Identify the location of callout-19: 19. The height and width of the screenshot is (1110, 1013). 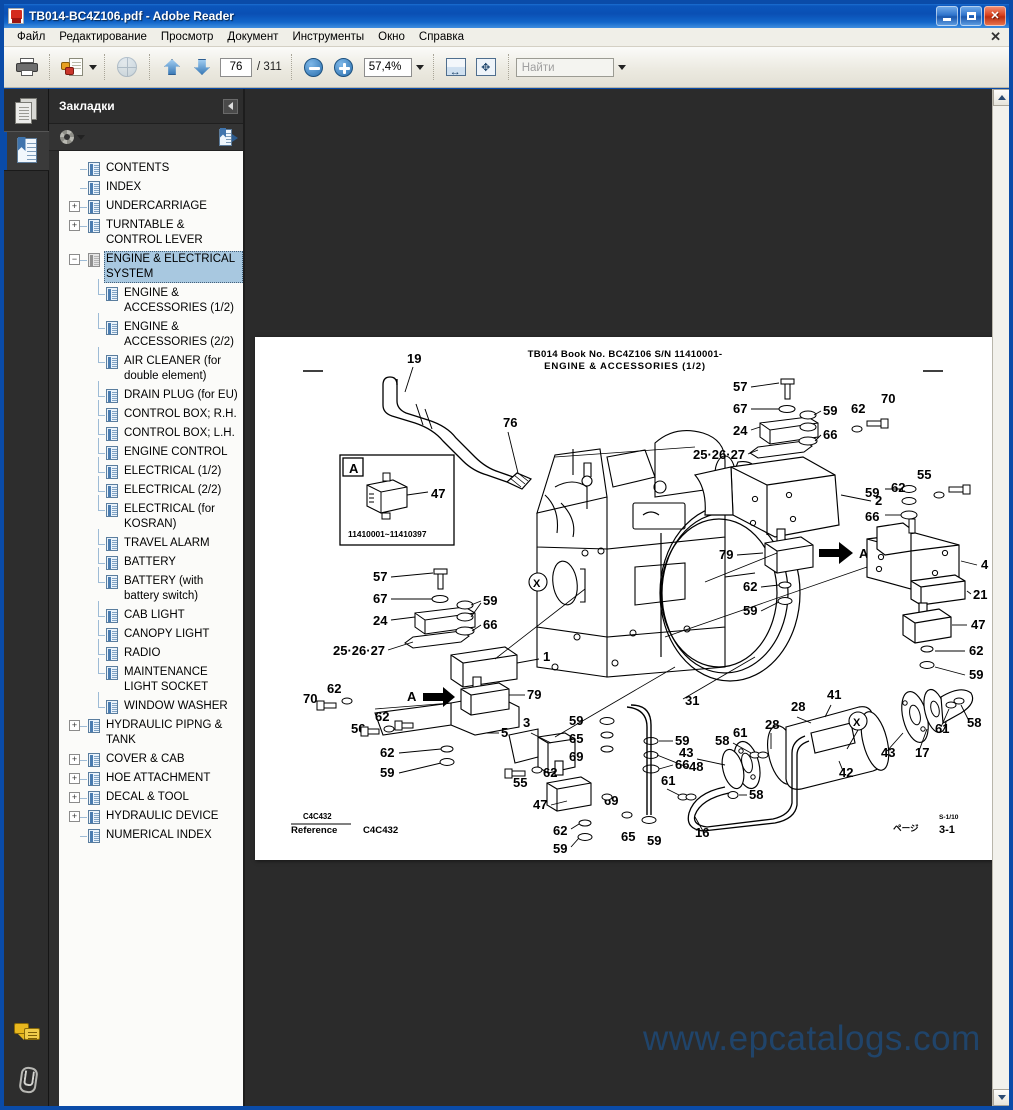
(414, 358).